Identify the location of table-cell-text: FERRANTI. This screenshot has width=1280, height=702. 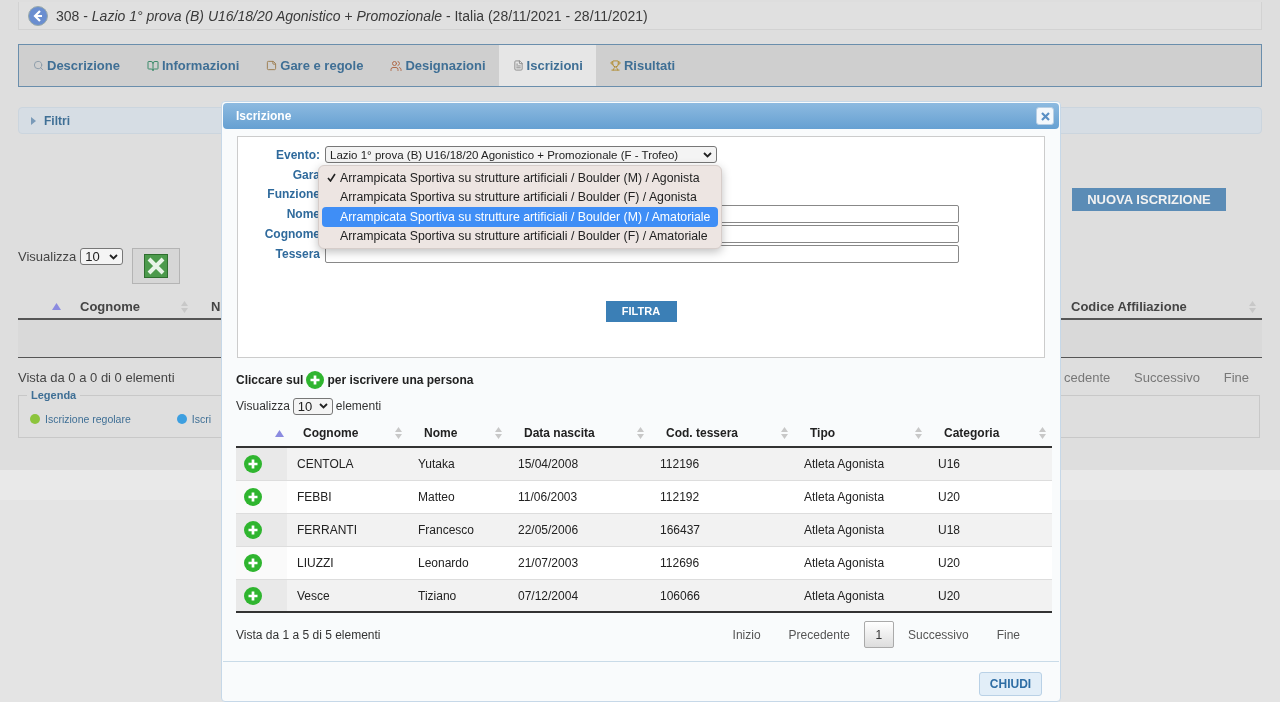
(327, 530).